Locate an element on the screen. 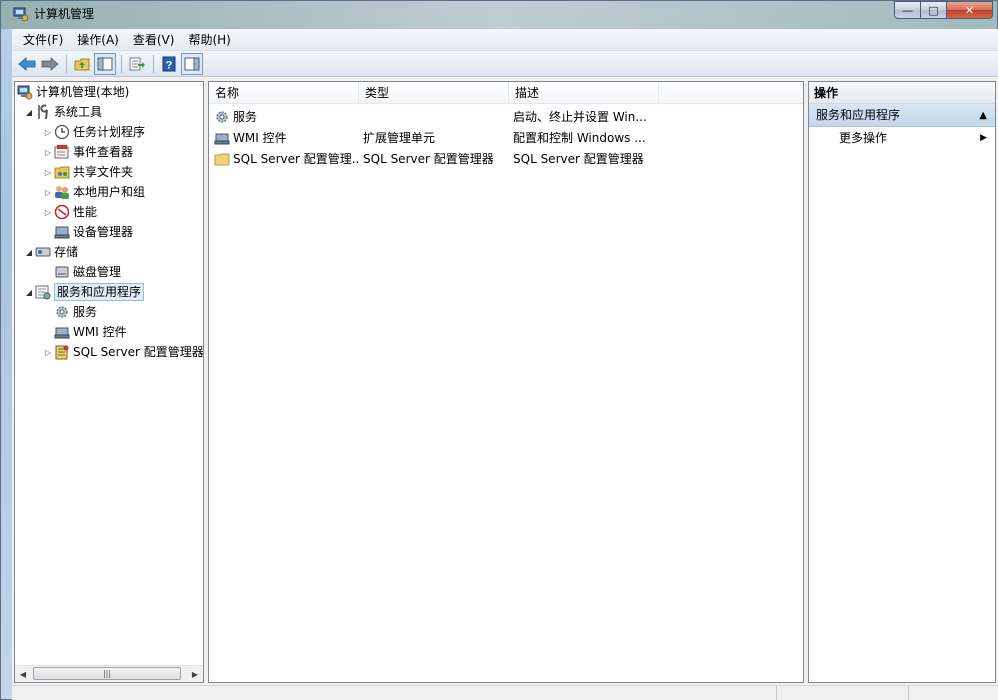 The width and height of the screenshot is (998, 700). forward-button is located at coordinates (50, 64).